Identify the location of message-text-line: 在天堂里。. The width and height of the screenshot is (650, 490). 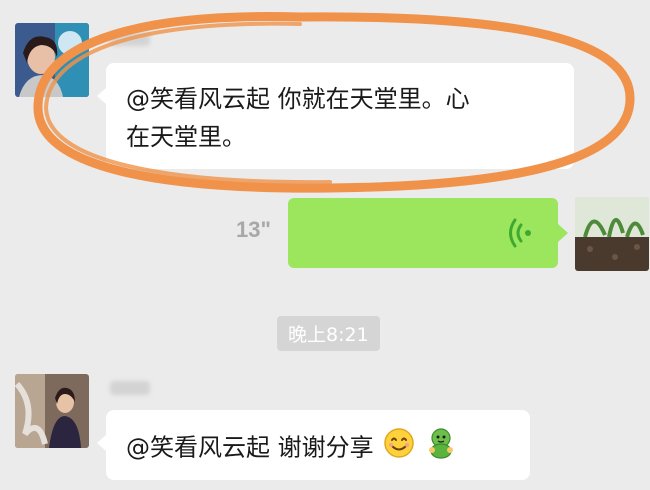
(186, 137).